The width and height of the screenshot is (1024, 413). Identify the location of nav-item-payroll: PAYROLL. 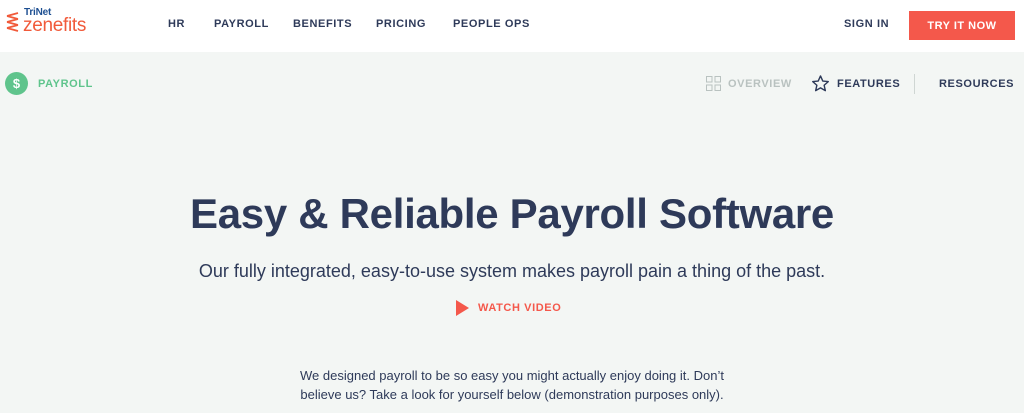
(241, 24).